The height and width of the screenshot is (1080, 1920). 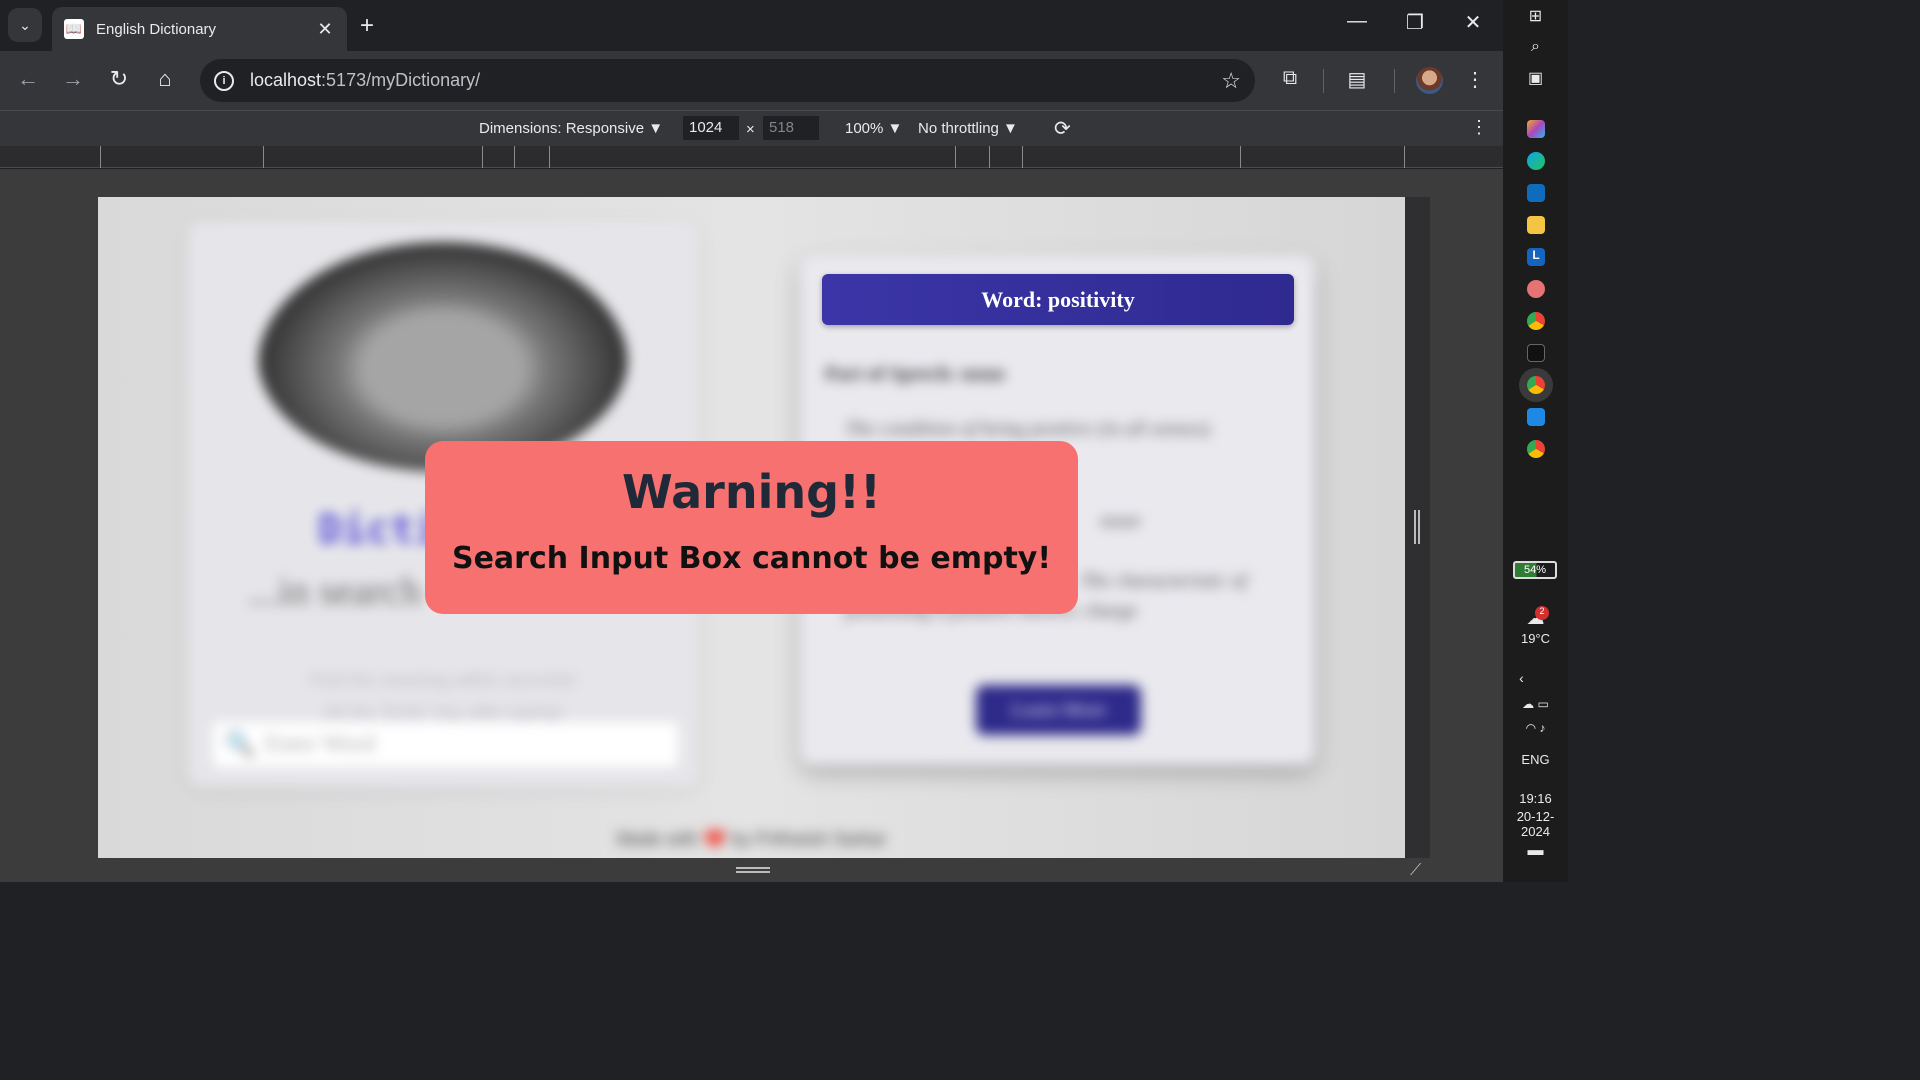 I want to click on copilot-icon, so click(x=1536, y=129).